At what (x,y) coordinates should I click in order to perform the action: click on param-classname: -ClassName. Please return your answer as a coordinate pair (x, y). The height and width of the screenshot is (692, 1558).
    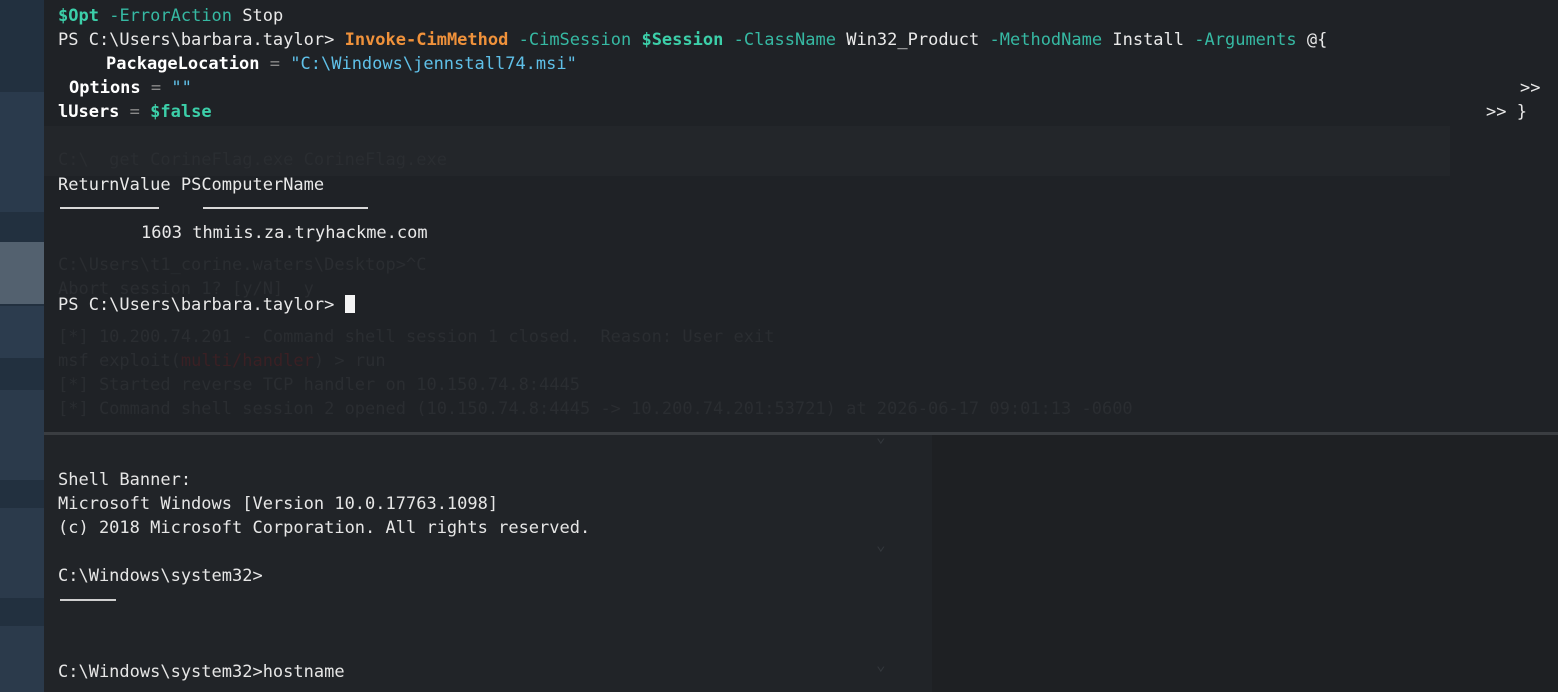
    Looking at the image, I should click on (784, 40).